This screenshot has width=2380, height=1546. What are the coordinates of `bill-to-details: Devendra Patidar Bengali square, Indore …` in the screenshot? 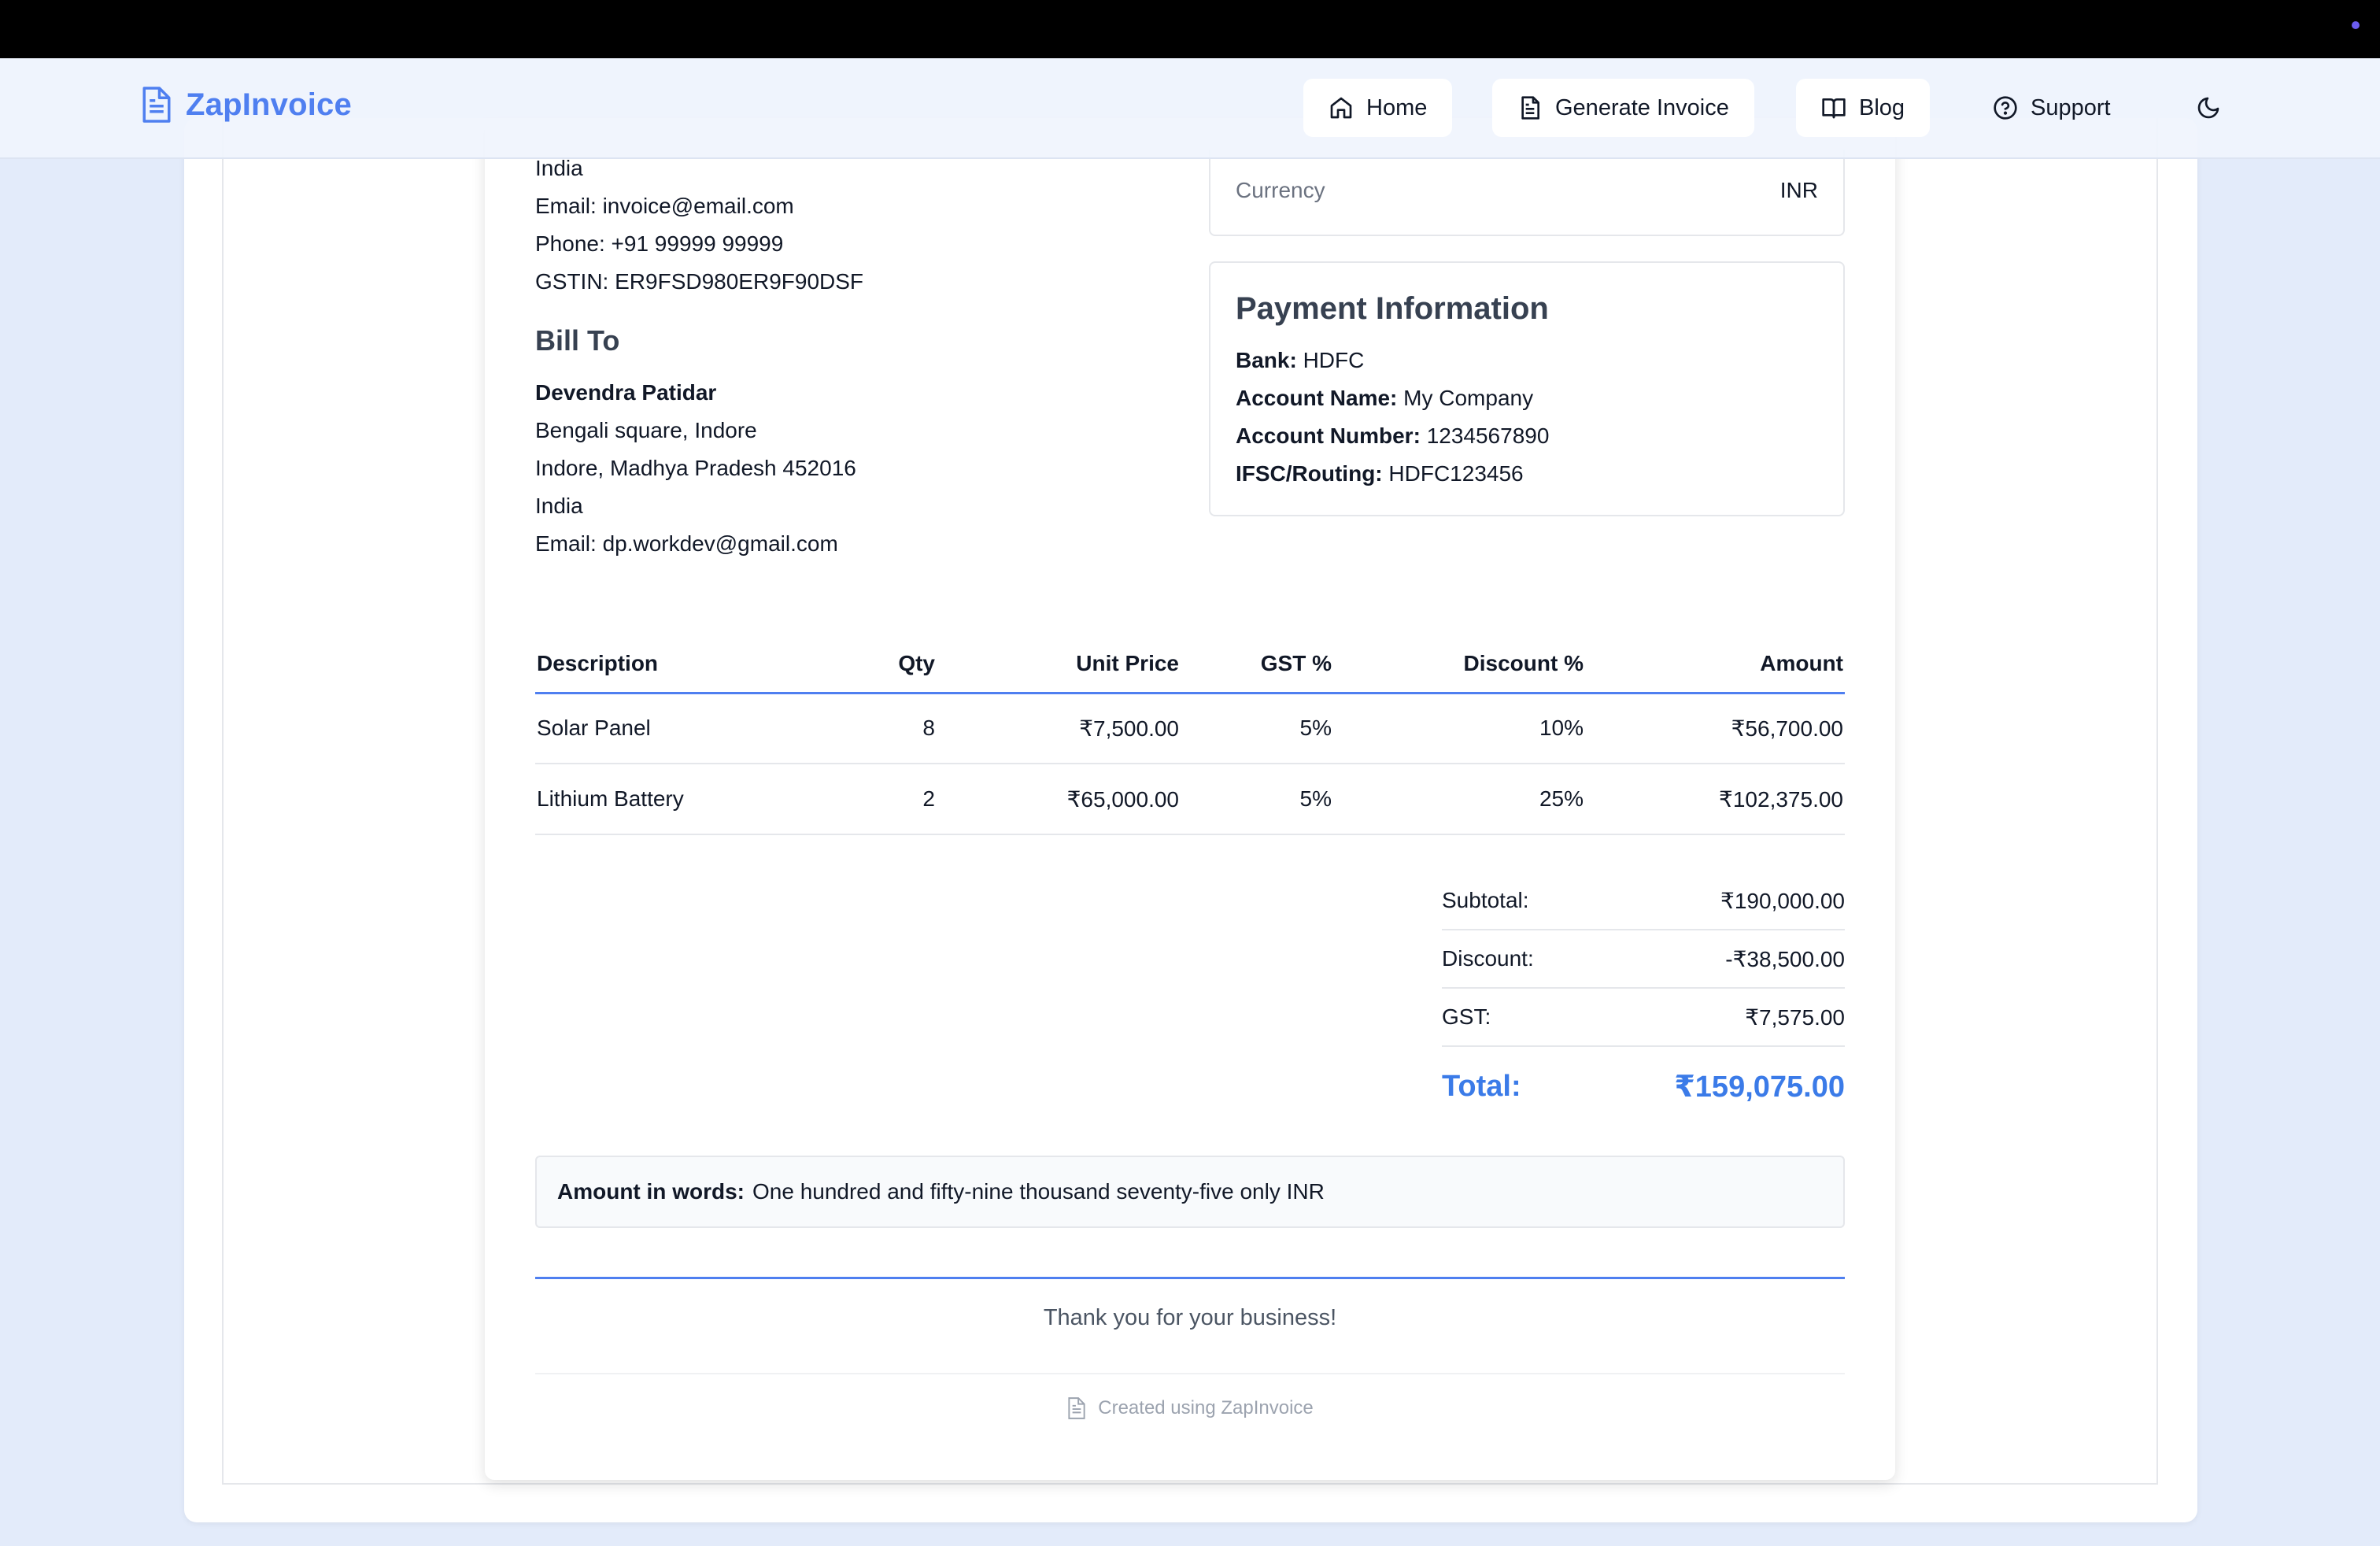 It's located at (695, 468).